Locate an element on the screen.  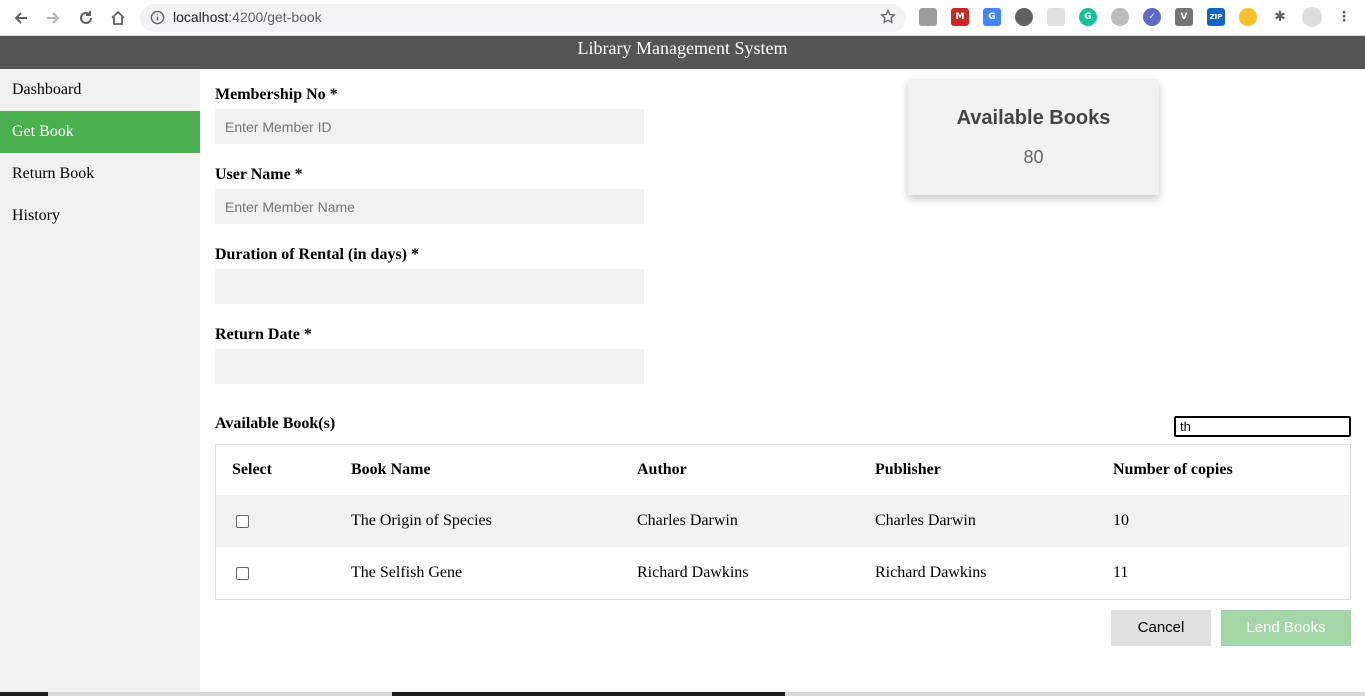
app-title: Library Management System is located at coordinates (682, 48).